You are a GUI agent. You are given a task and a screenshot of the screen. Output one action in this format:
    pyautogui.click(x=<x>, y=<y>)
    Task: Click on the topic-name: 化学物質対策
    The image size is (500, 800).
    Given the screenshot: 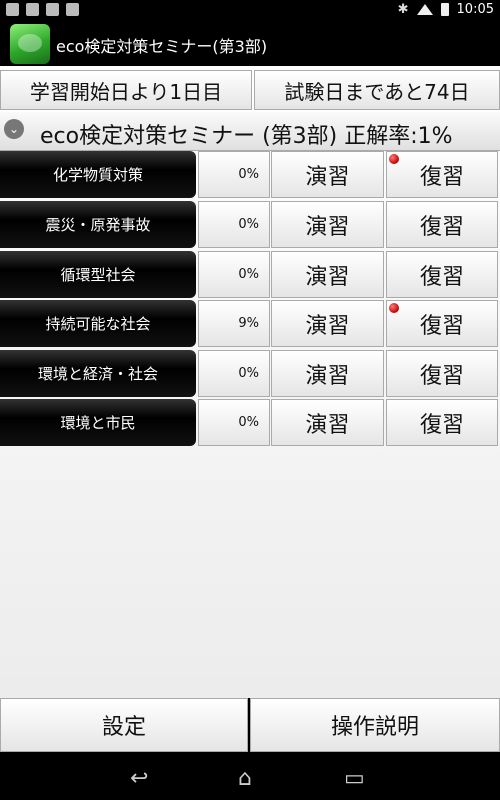 What is the action you would take?
    pyautogui.click(x=98, y=174)
    